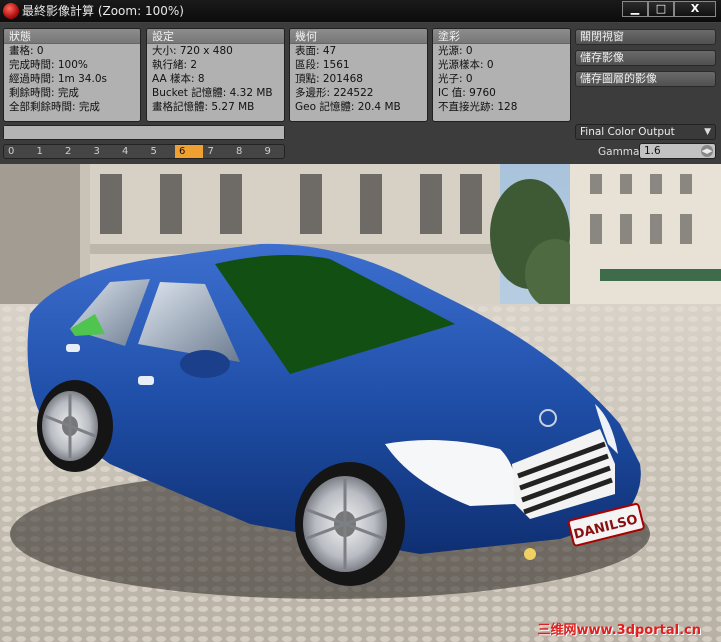  I want to click on image-slot-8: 8, so click(246, 151).